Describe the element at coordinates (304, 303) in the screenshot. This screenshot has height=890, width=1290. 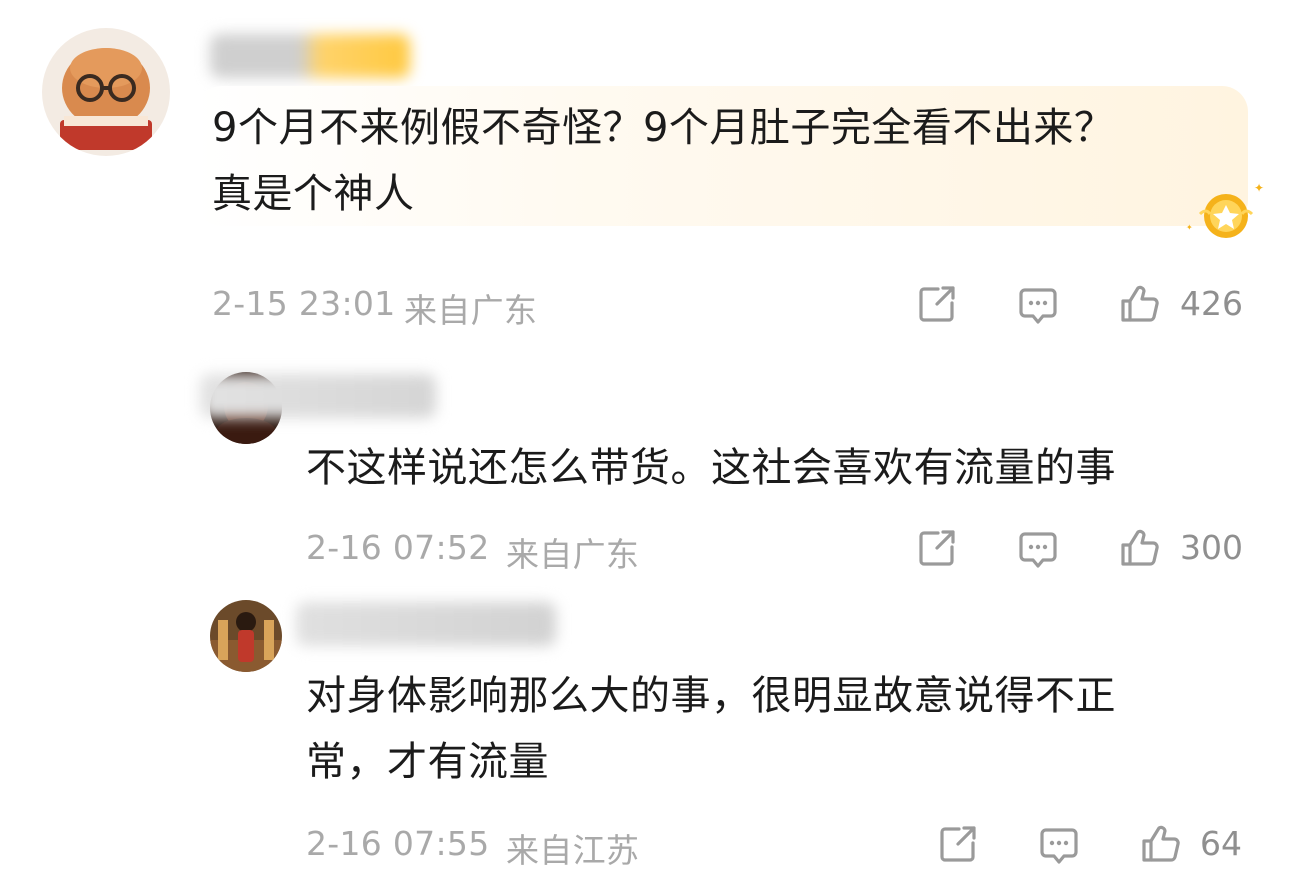
I see `comment-timestamp: 2-15 23:01` at that location.